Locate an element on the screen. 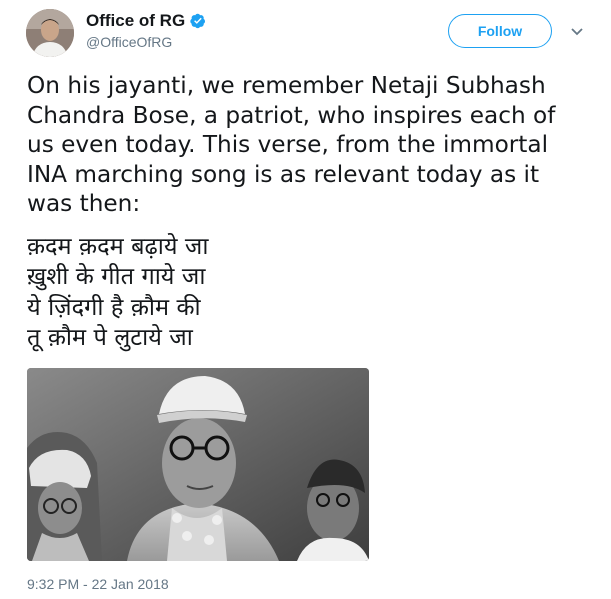  author-handle: @OfficeOfRG is located at coordinates (146, 42).